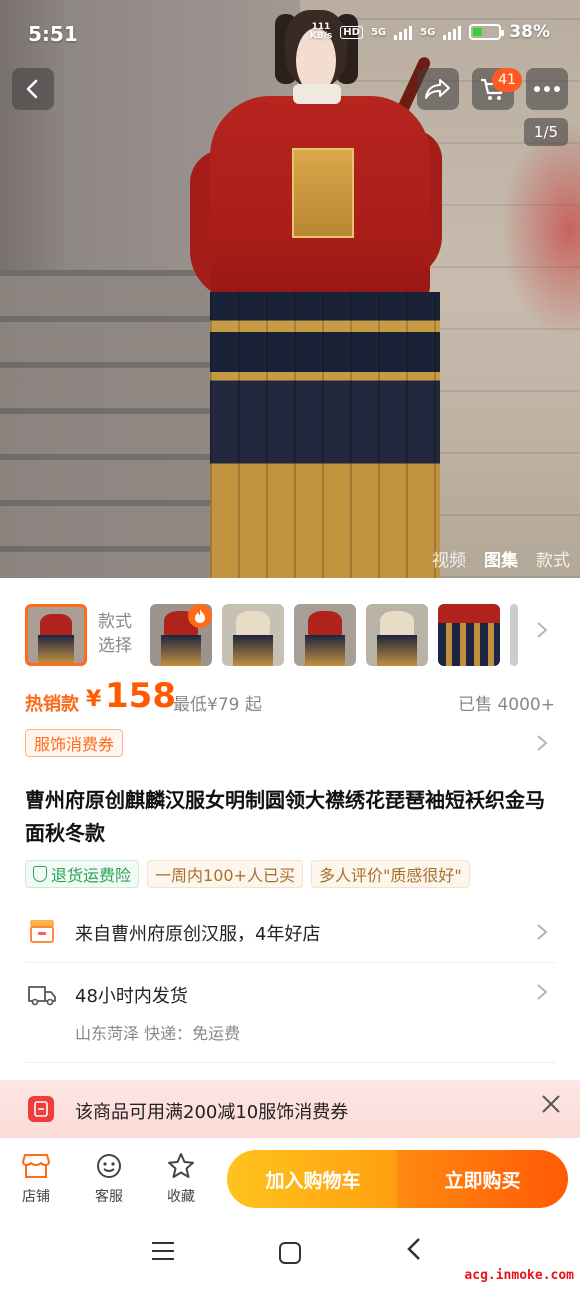 The width and height of the screenshot is (580, 1289). Describe the element at coordinates (290, 1253) in the screenshot. I see `home-button` at that location.